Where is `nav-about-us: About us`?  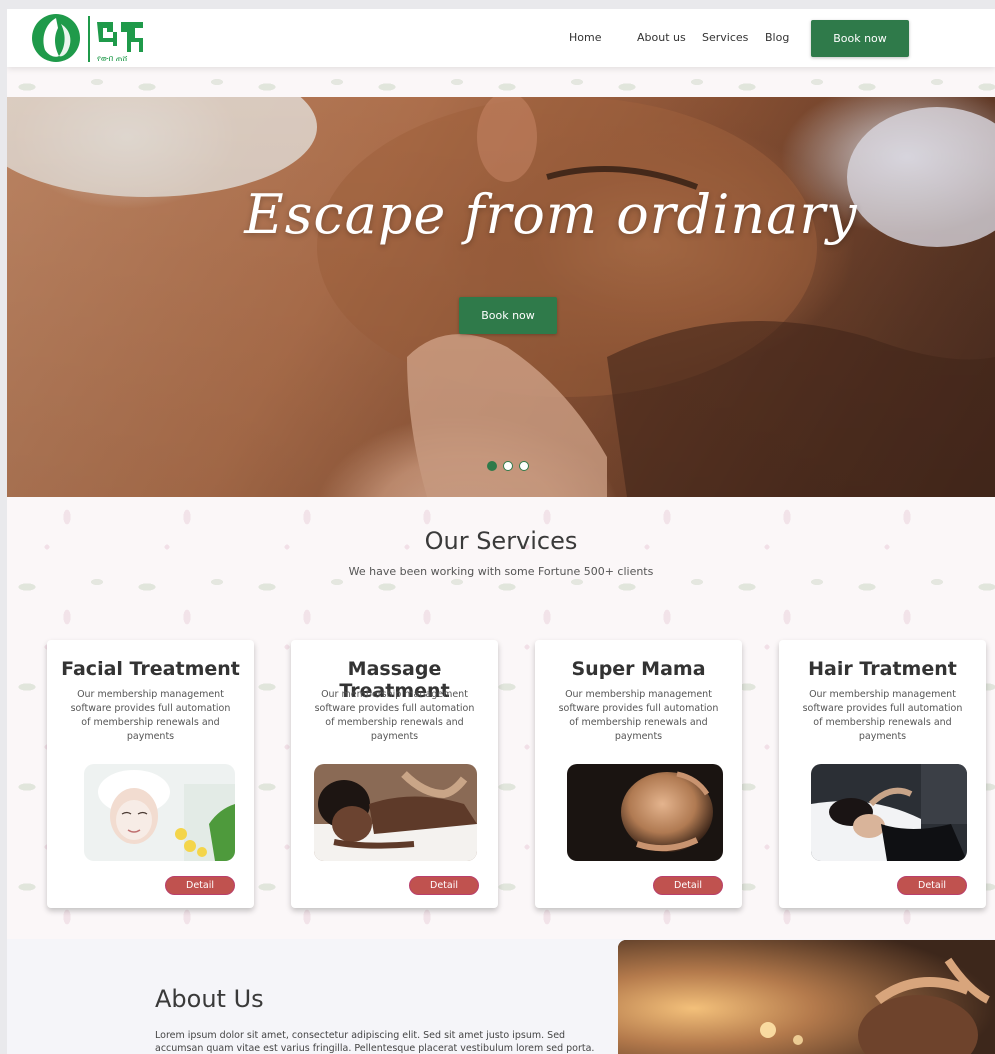
nav-about-us: About us is located at coordinates (661, 37).